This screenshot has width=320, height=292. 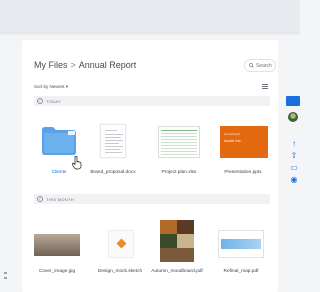 What do you see at coordinates (113, 172) in the screenshot?
I see `file-name: Brand_proposal.docx` at bounding box center [113, 172].